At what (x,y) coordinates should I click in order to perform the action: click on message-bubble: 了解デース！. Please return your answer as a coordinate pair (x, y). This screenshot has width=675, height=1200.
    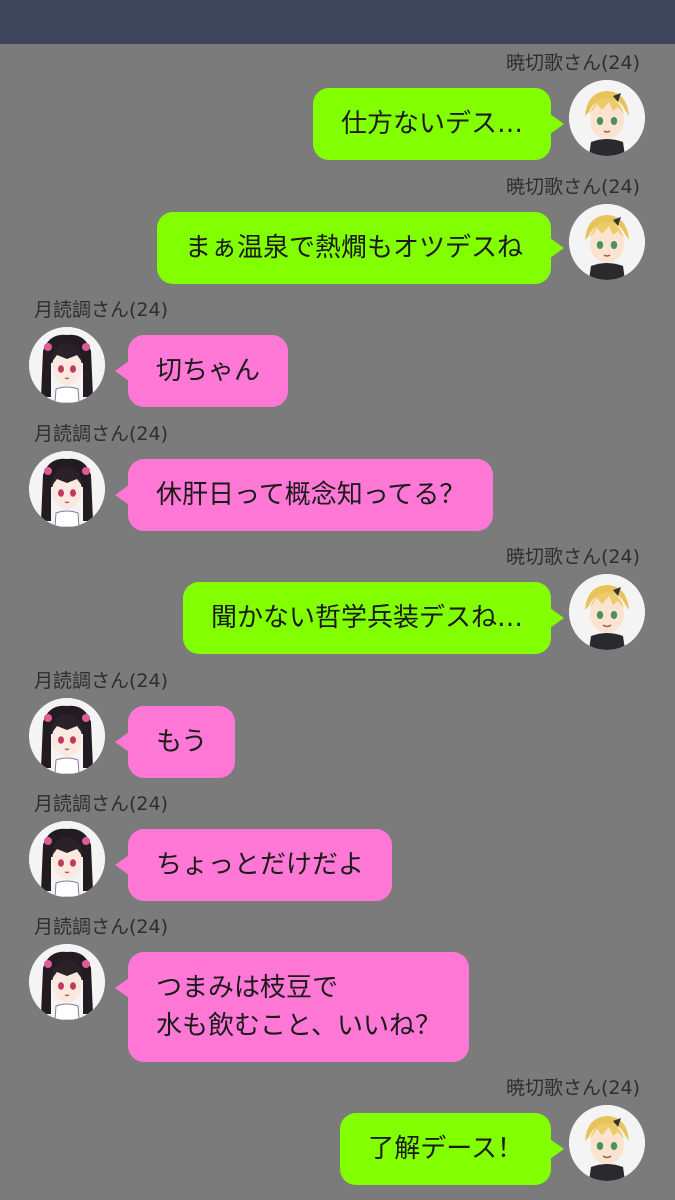
    Looking at the image, I should click on (452, 1149).